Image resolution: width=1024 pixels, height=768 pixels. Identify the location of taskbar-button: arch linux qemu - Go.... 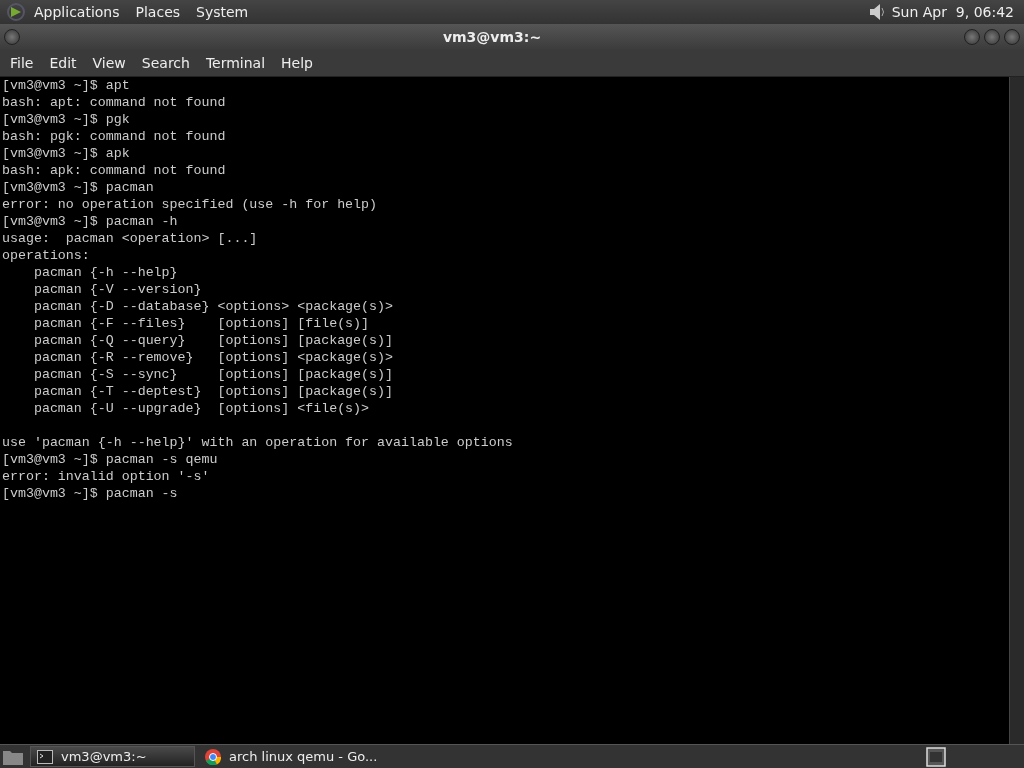
(291, 756).